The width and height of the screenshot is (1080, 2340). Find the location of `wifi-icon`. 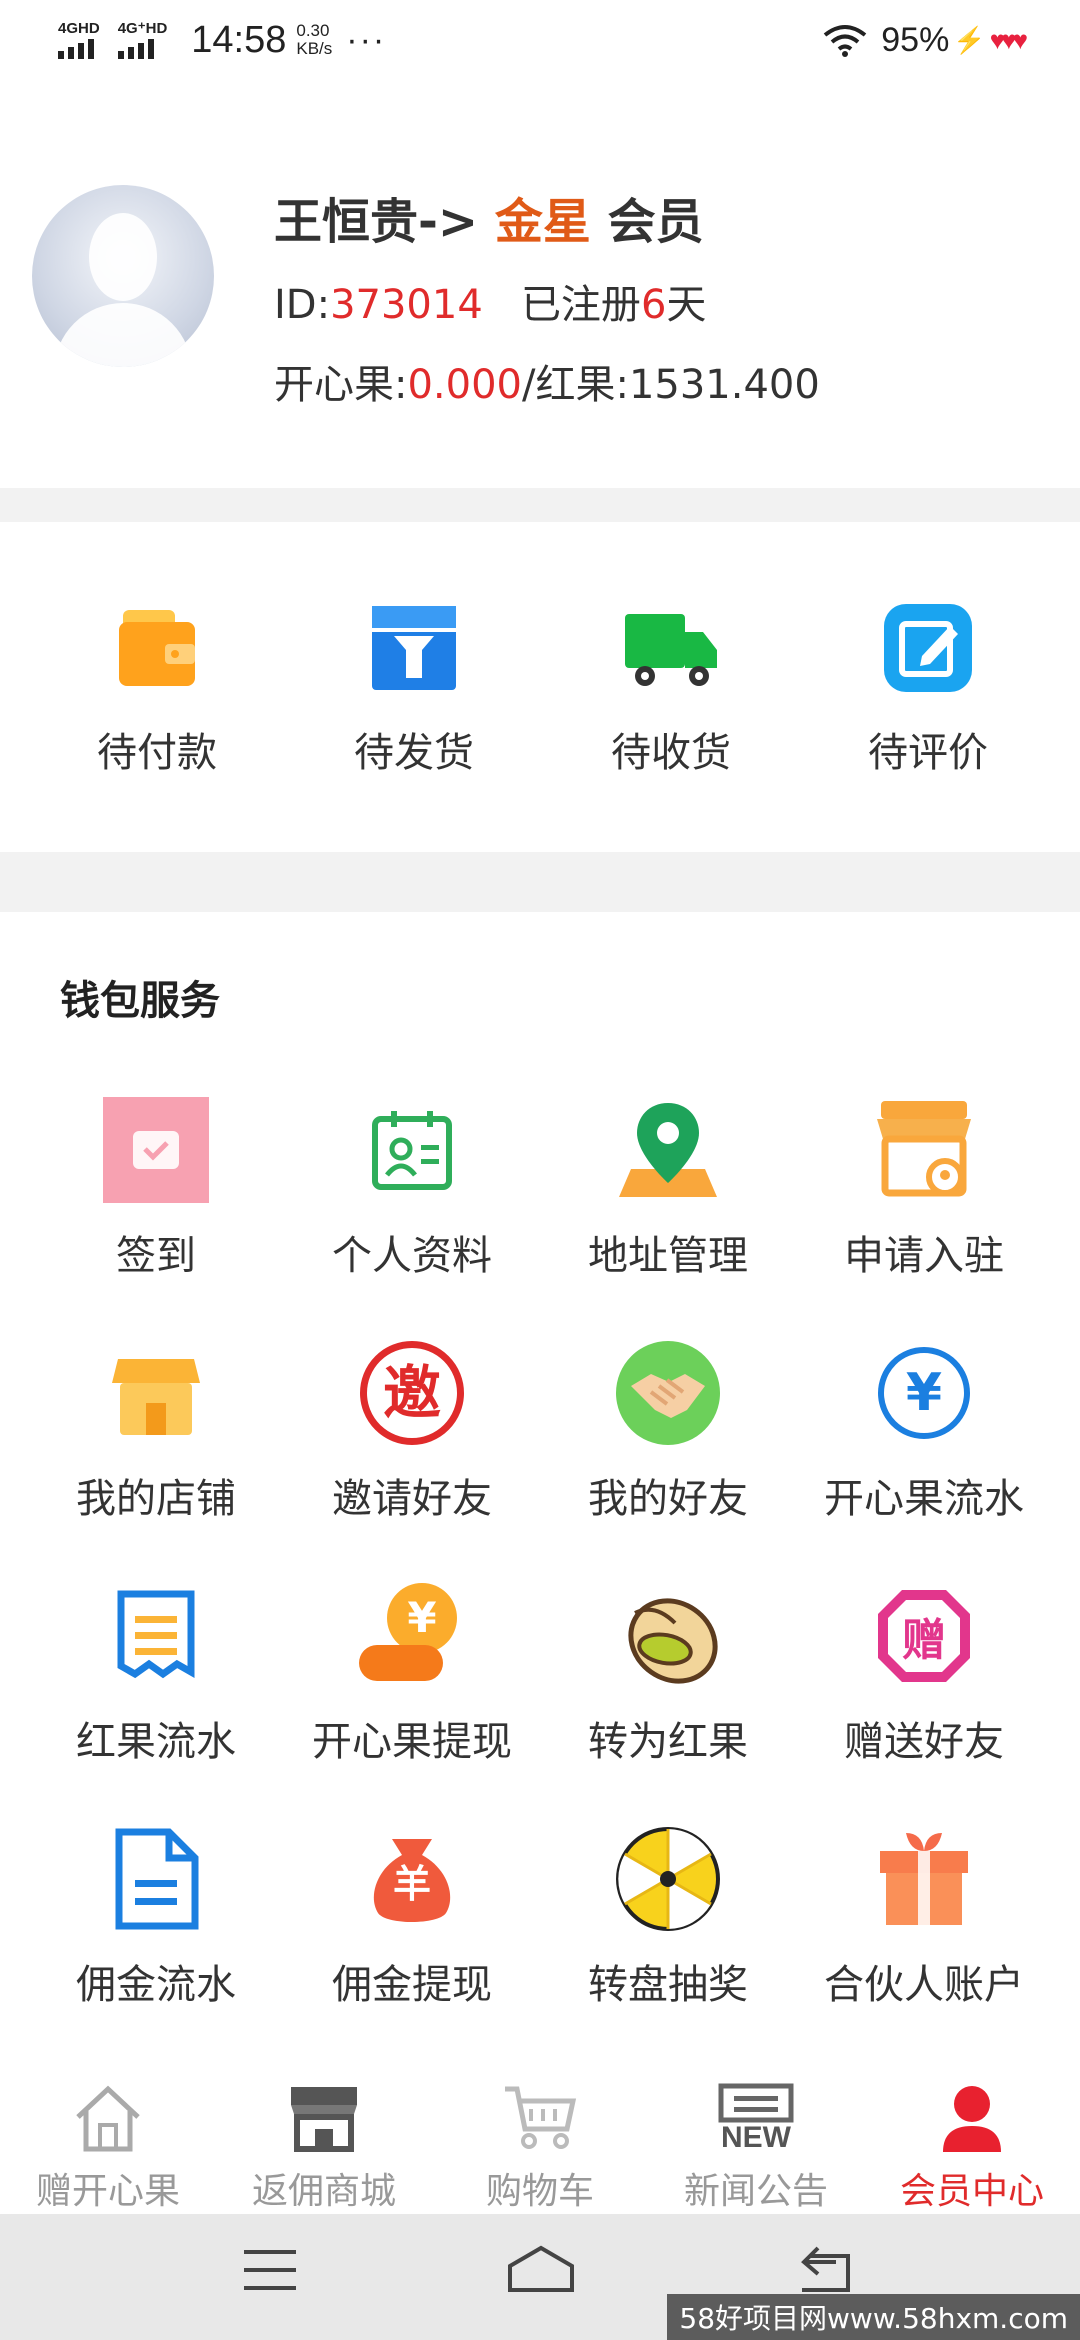

wifi-icon is located at coordinates (845, 41).